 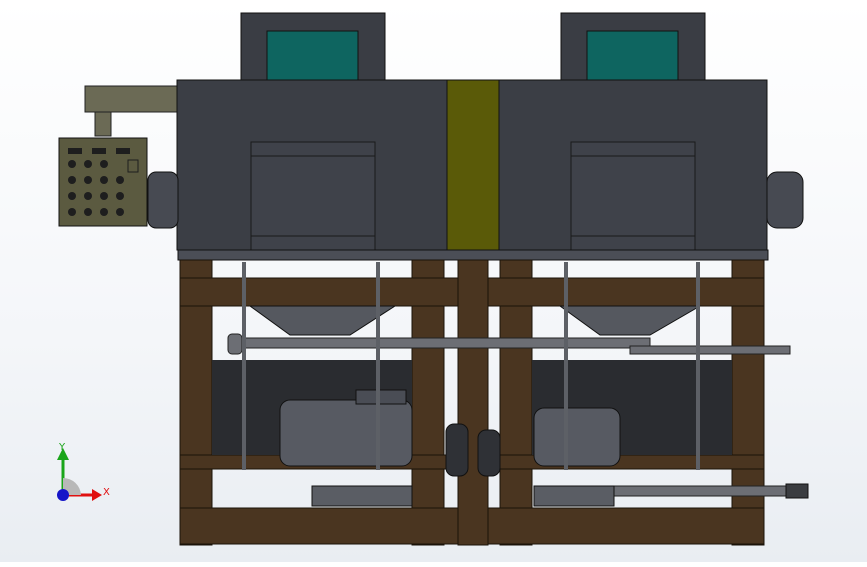 What do you see at coordinates (577, 437) in the screenshot?
I see `right-motor` at bounding box center [577, 437].